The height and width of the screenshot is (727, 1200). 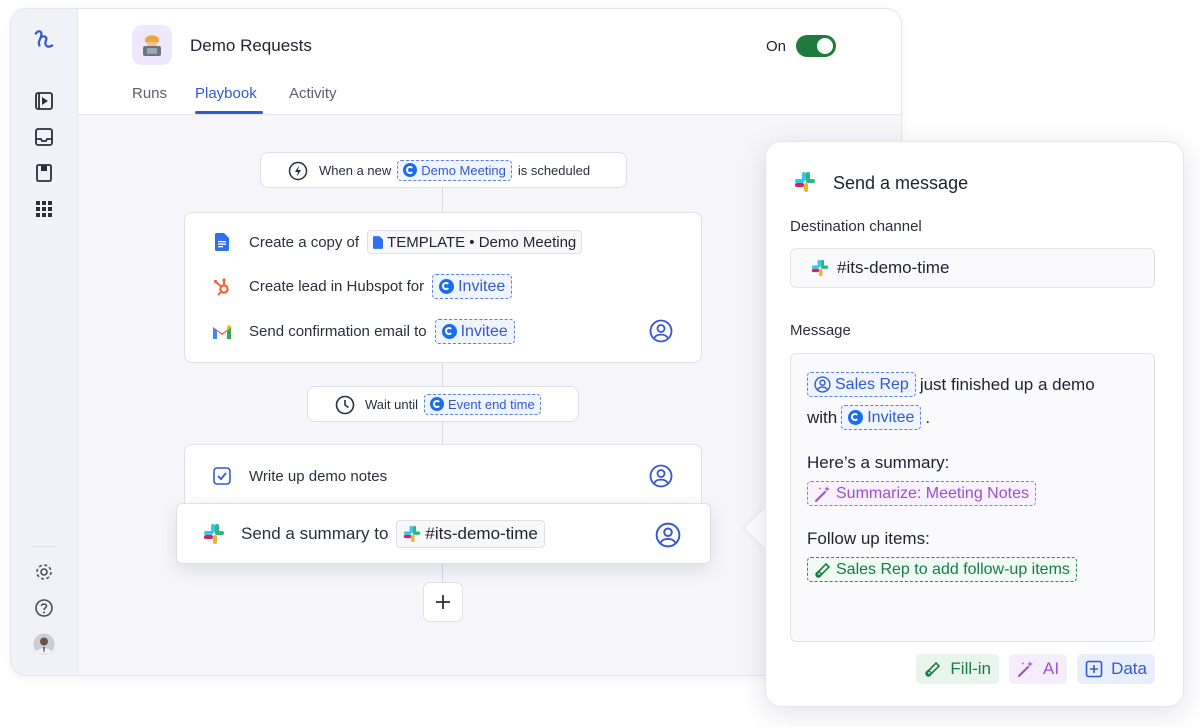 I want to click on wait-label: Wait until, so click(x=391, y=404).